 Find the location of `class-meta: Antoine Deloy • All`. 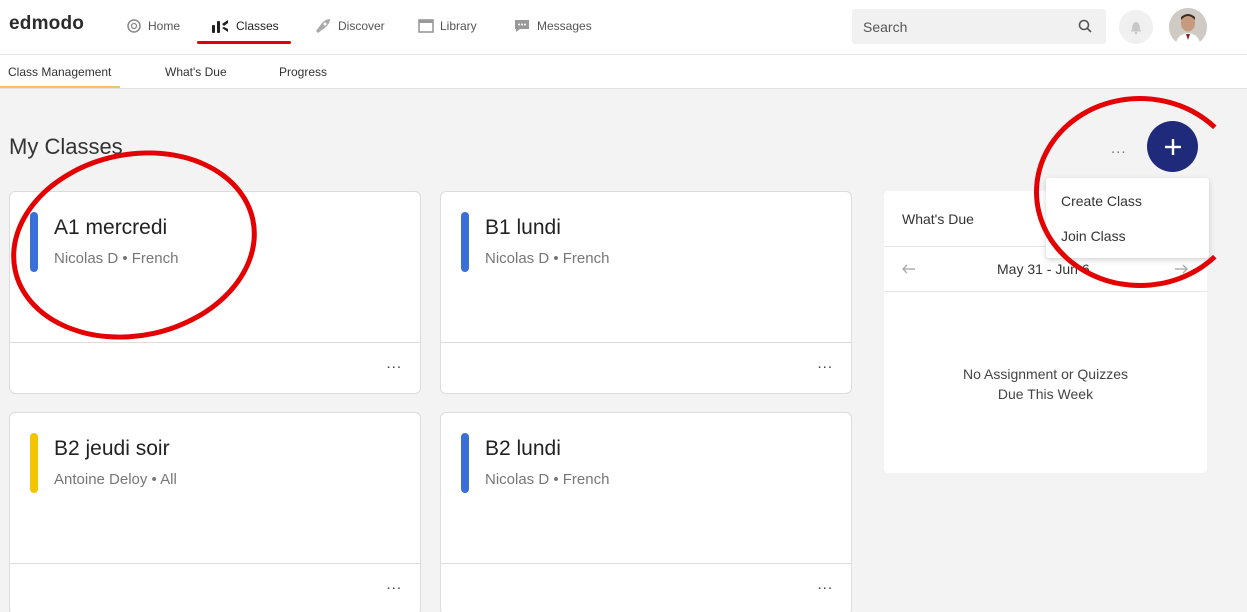

class-meta: Antoine Deloy • All is located at coordinates (115, 479).